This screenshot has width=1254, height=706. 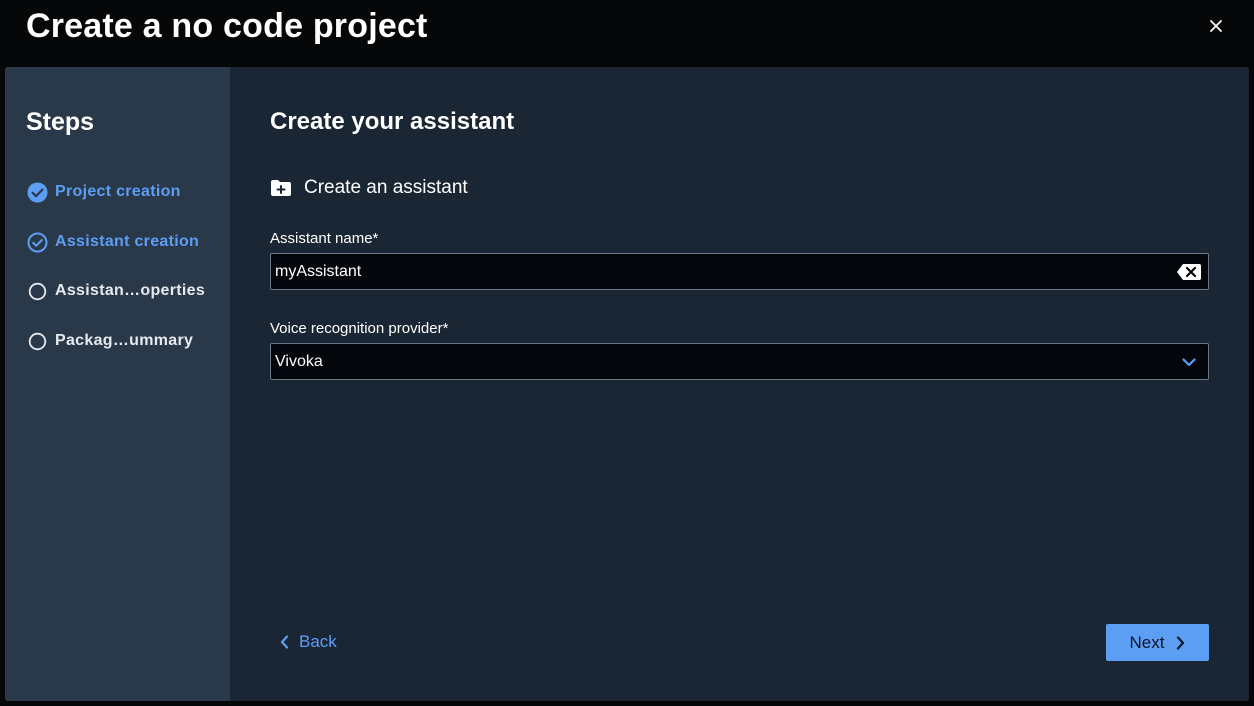 I want to click on close-icon, so click(x=1216, y=26).